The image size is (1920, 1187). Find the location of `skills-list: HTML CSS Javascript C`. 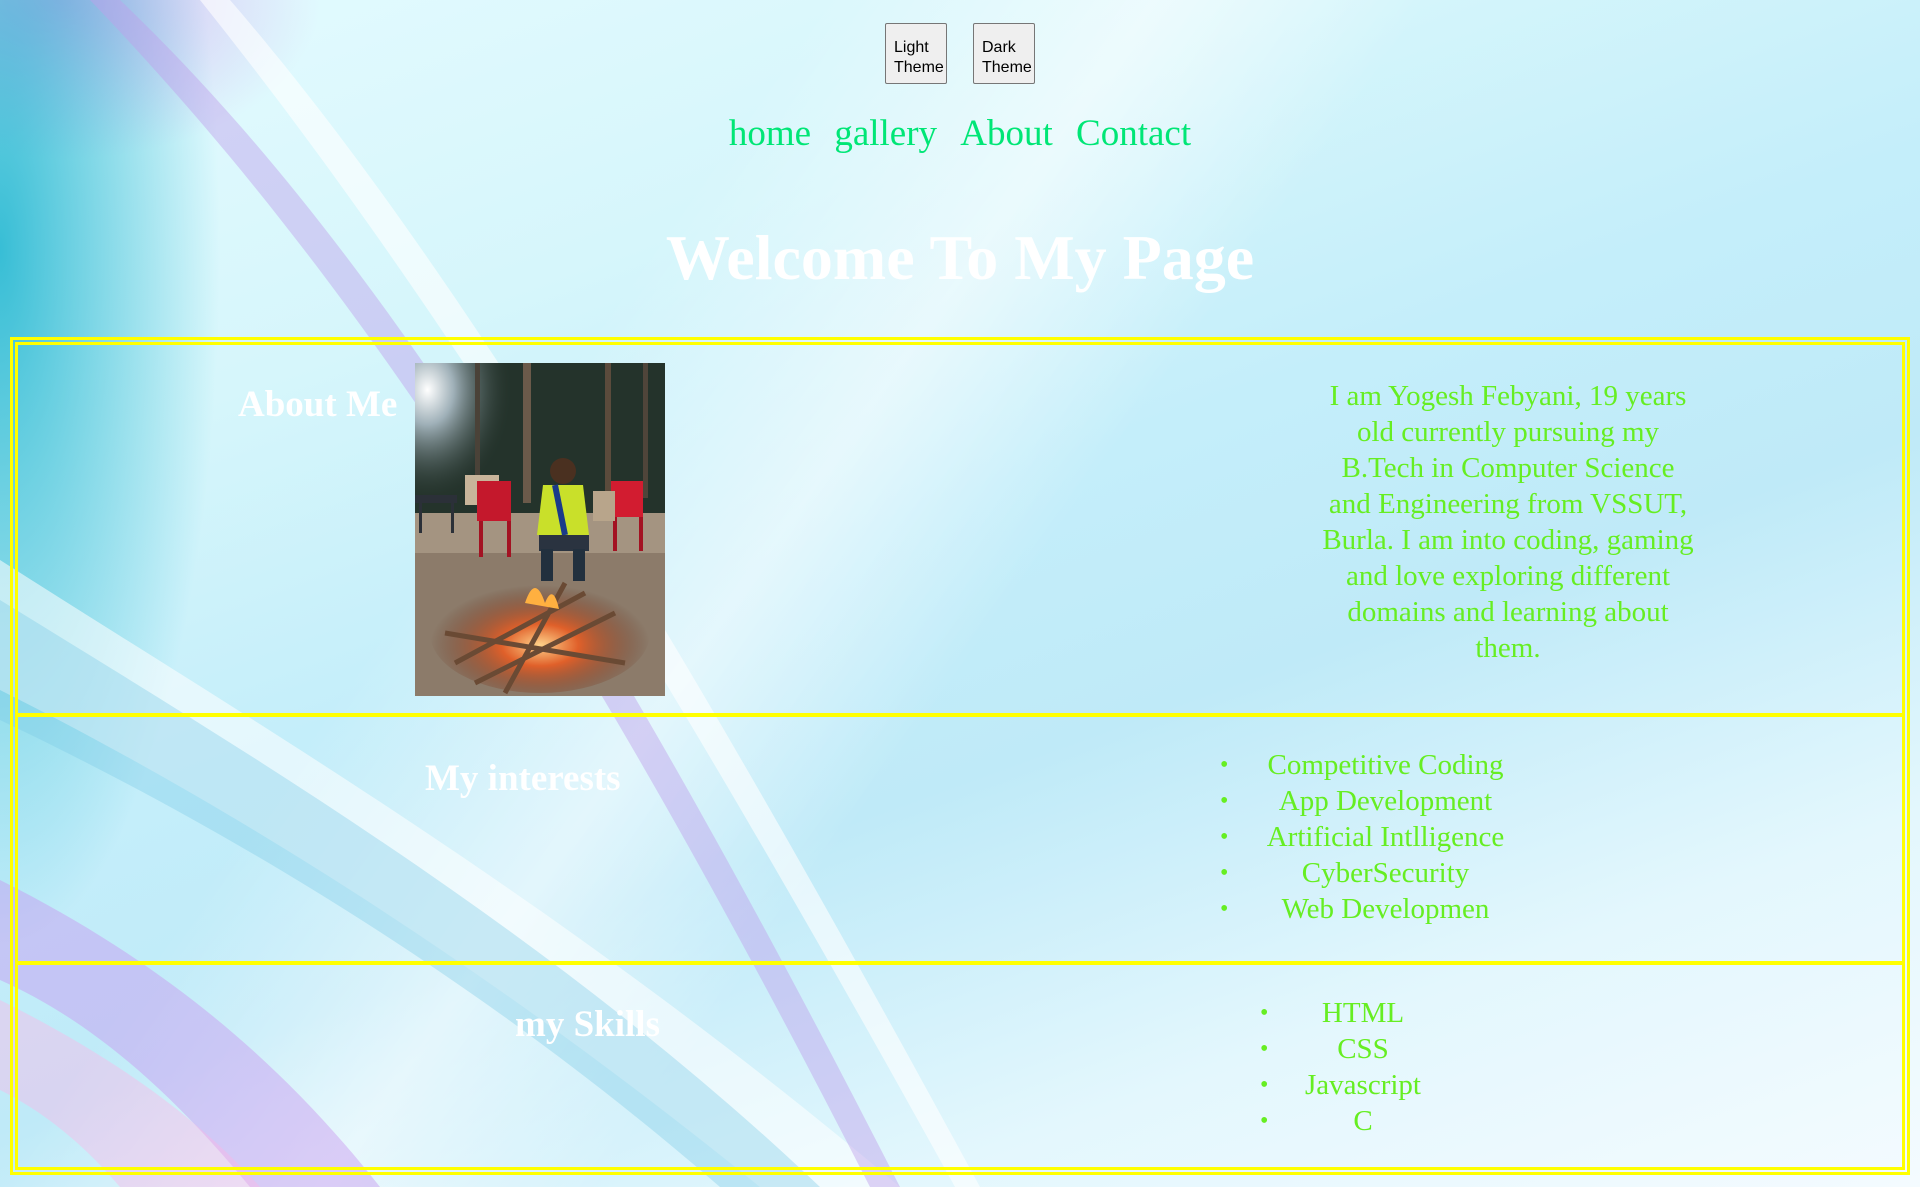

skills-list: HTML CSS Javascript C is located at coordinates (1349, 1067).